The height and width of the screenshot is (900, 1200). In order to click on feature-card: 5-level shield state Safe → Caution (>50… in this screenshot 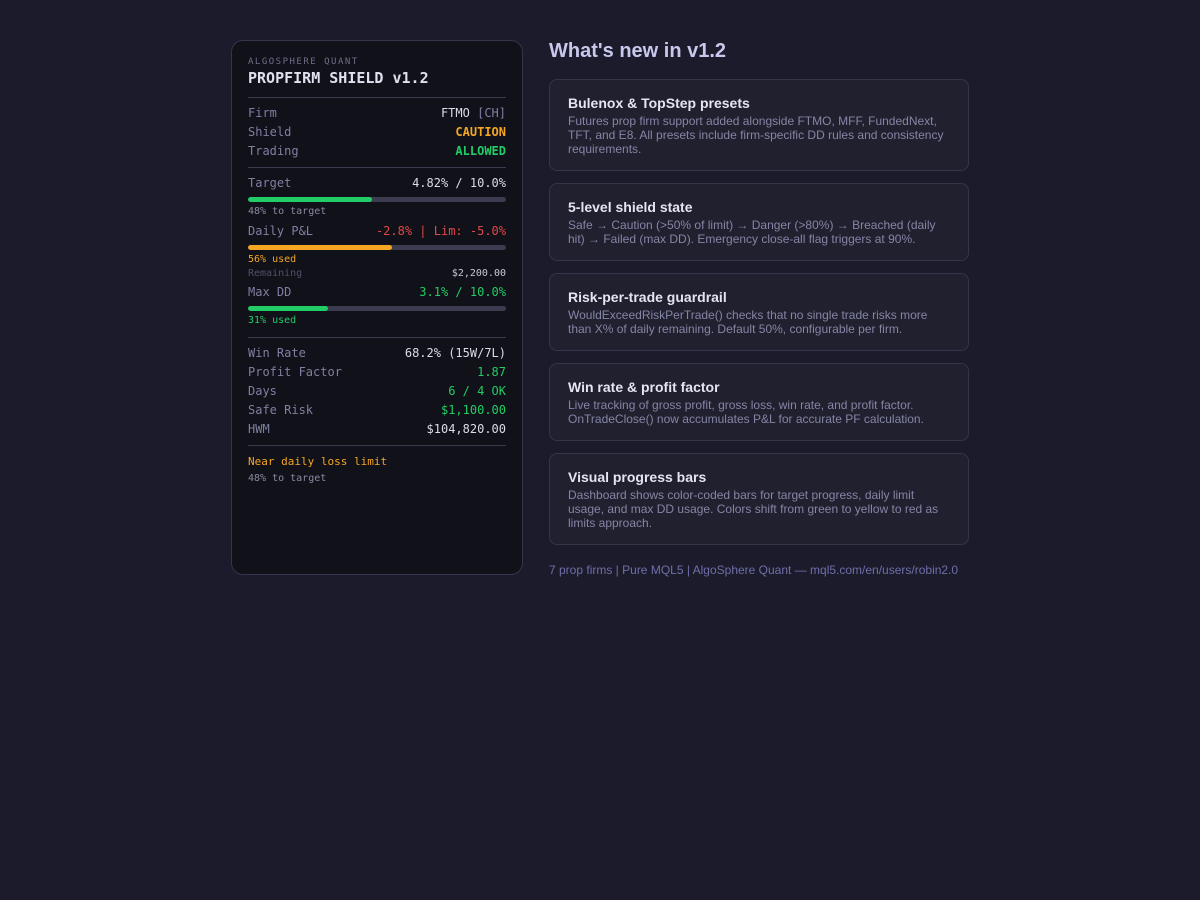, I will do `click(759, 222)`.